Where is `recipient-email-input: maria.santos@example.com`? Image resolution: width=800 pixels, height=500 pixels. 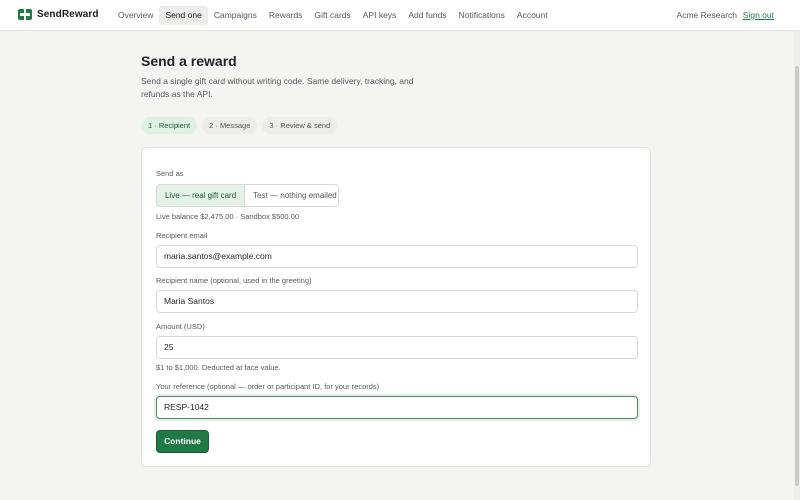 recipient-email-input: maria.santos@example.com is located at coordinates (397, 256).